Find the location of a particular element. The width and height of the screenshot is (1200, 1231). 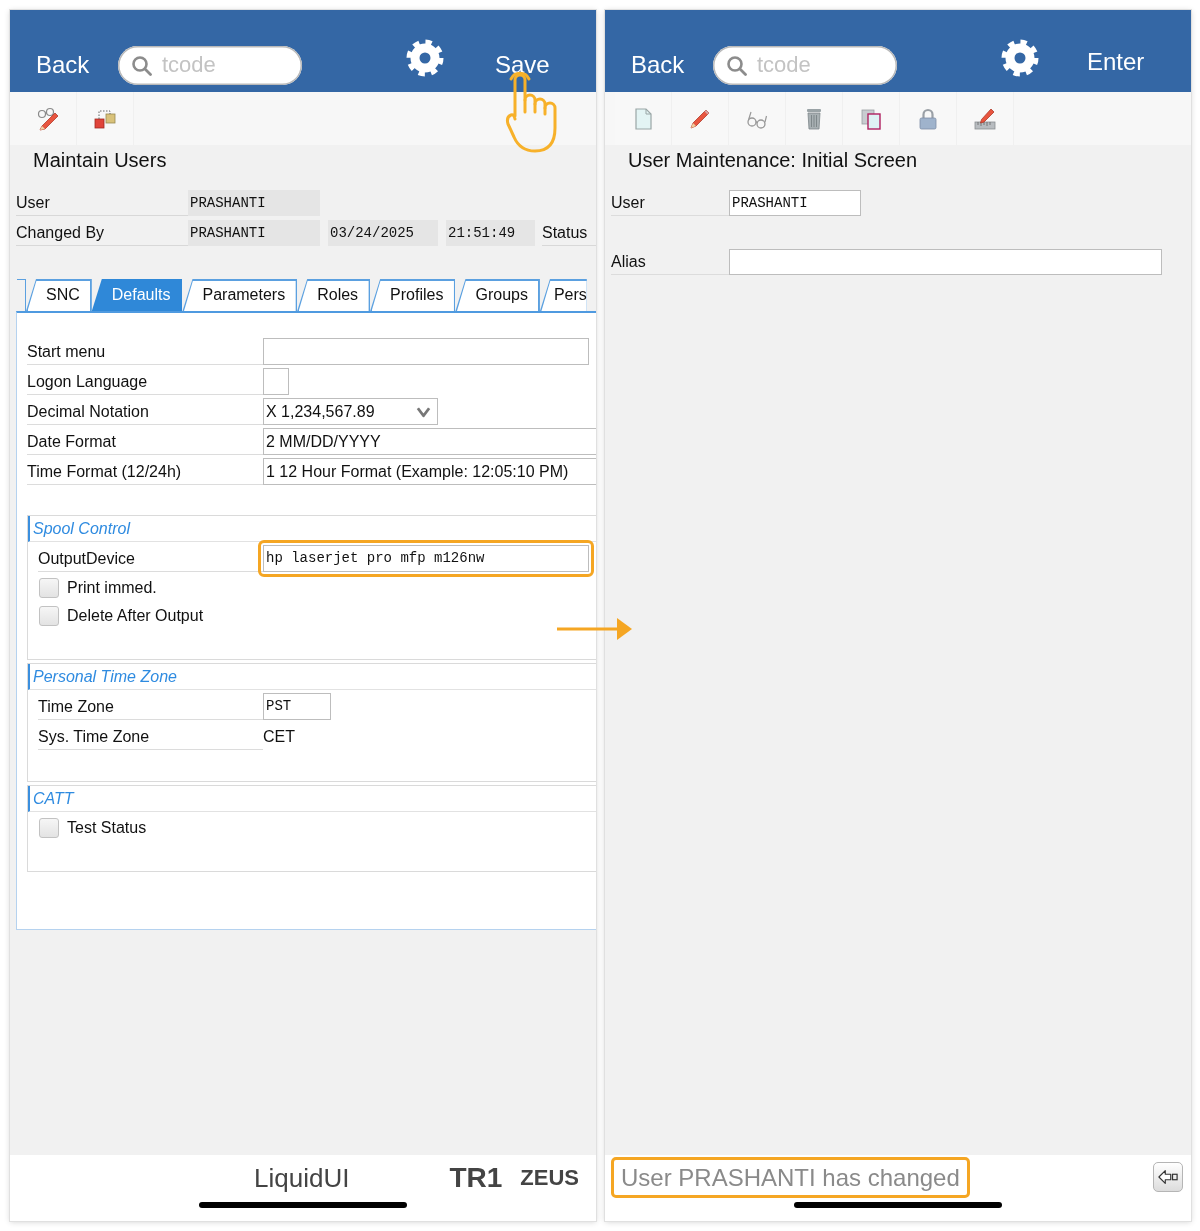

group-title: Spool Control is located at coordinates (312, 529).